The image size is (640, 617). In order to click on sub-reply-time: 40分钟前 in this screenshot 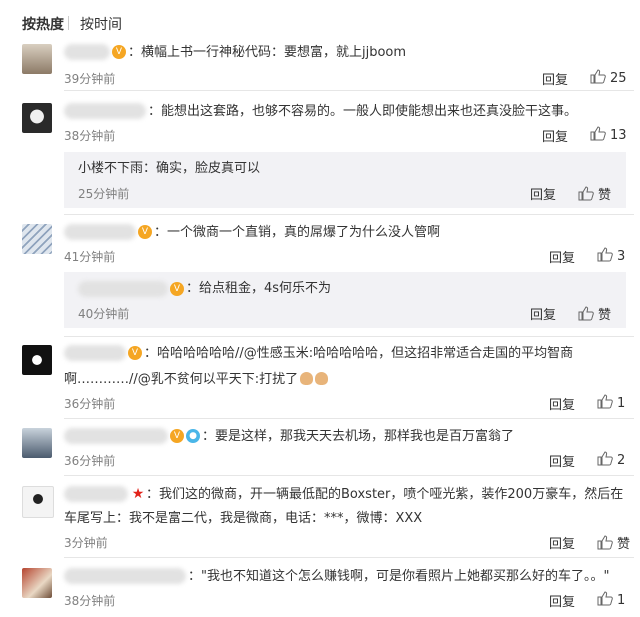, I will do `click(104, 314)`.